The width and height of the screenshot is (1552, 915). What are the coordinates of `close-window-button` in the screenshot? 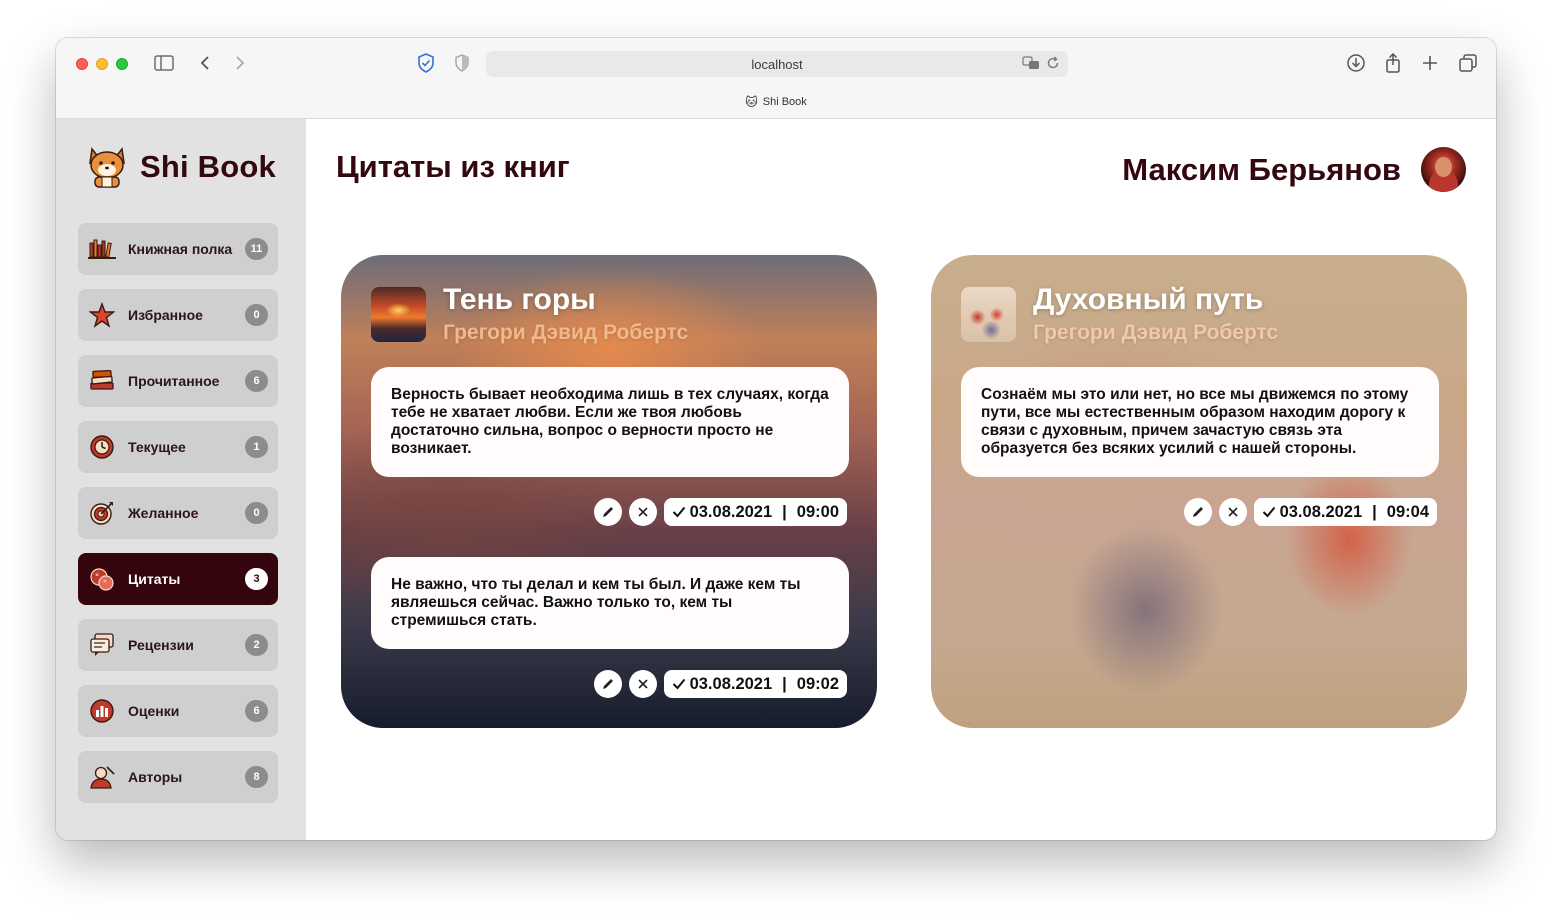 It's located at (82, 64).